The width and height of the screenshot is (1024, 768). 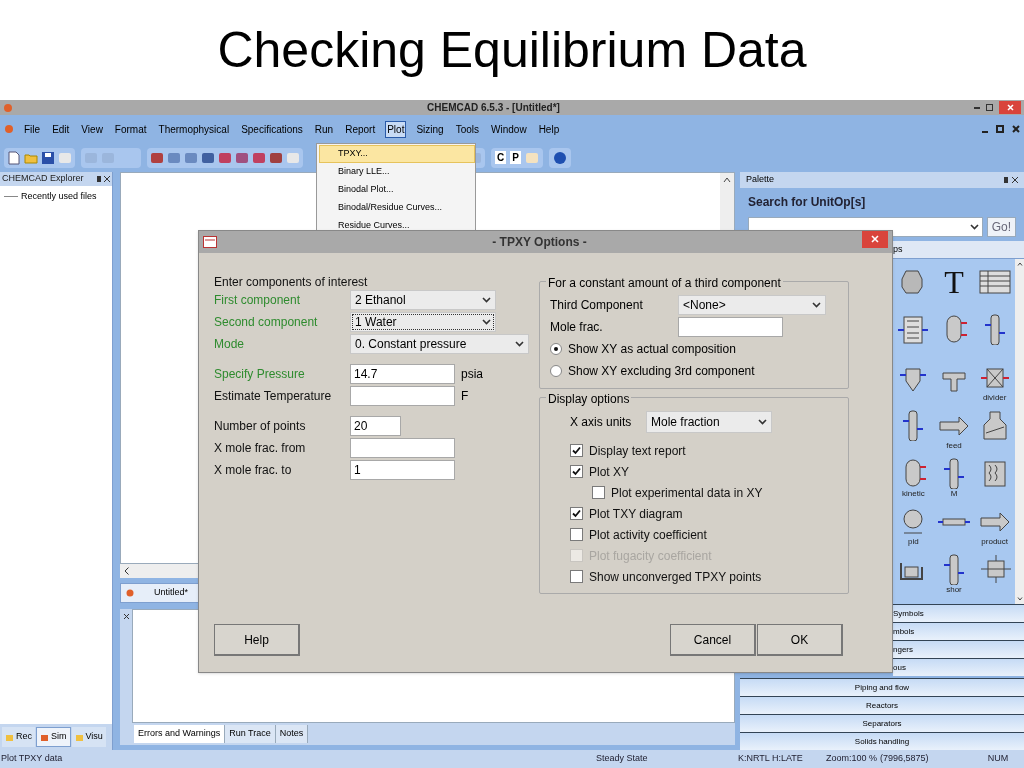 What do you see at coordinates (989, 107) in the screenshot?
I see `maximize-icon` at bounding box center [989, 107].